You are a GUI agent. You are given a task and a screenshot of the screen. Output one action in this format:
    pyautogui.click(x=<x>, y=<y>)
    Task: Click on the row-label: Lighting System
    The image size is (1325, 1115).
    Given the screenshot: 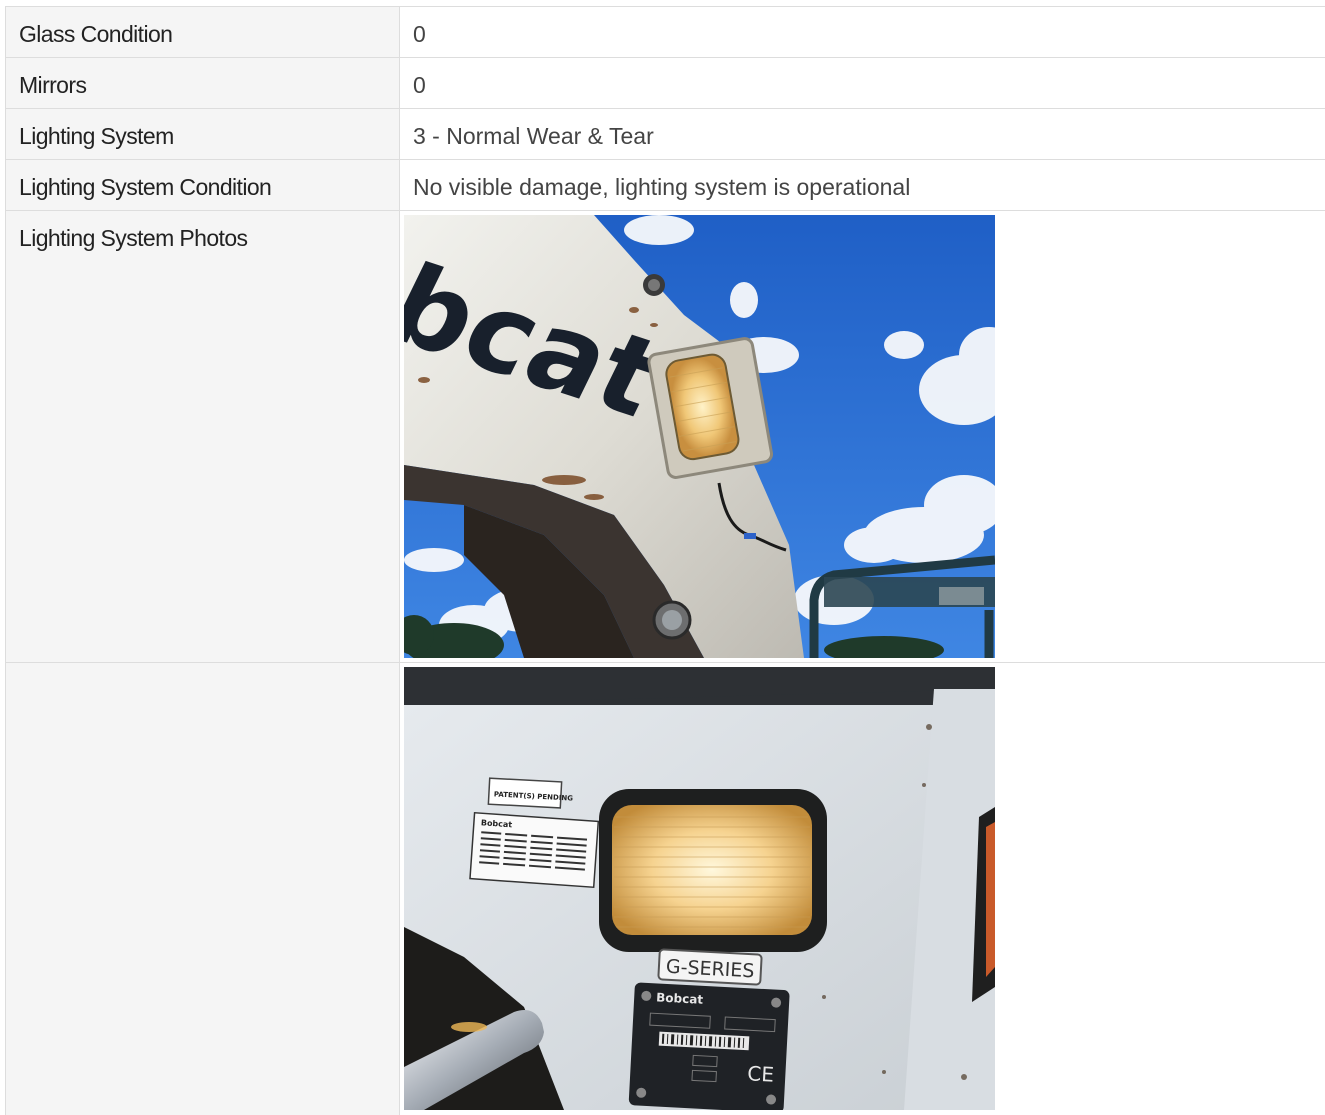 What is the action you would take?
    pyautogui.click(x=202, y=134)
    